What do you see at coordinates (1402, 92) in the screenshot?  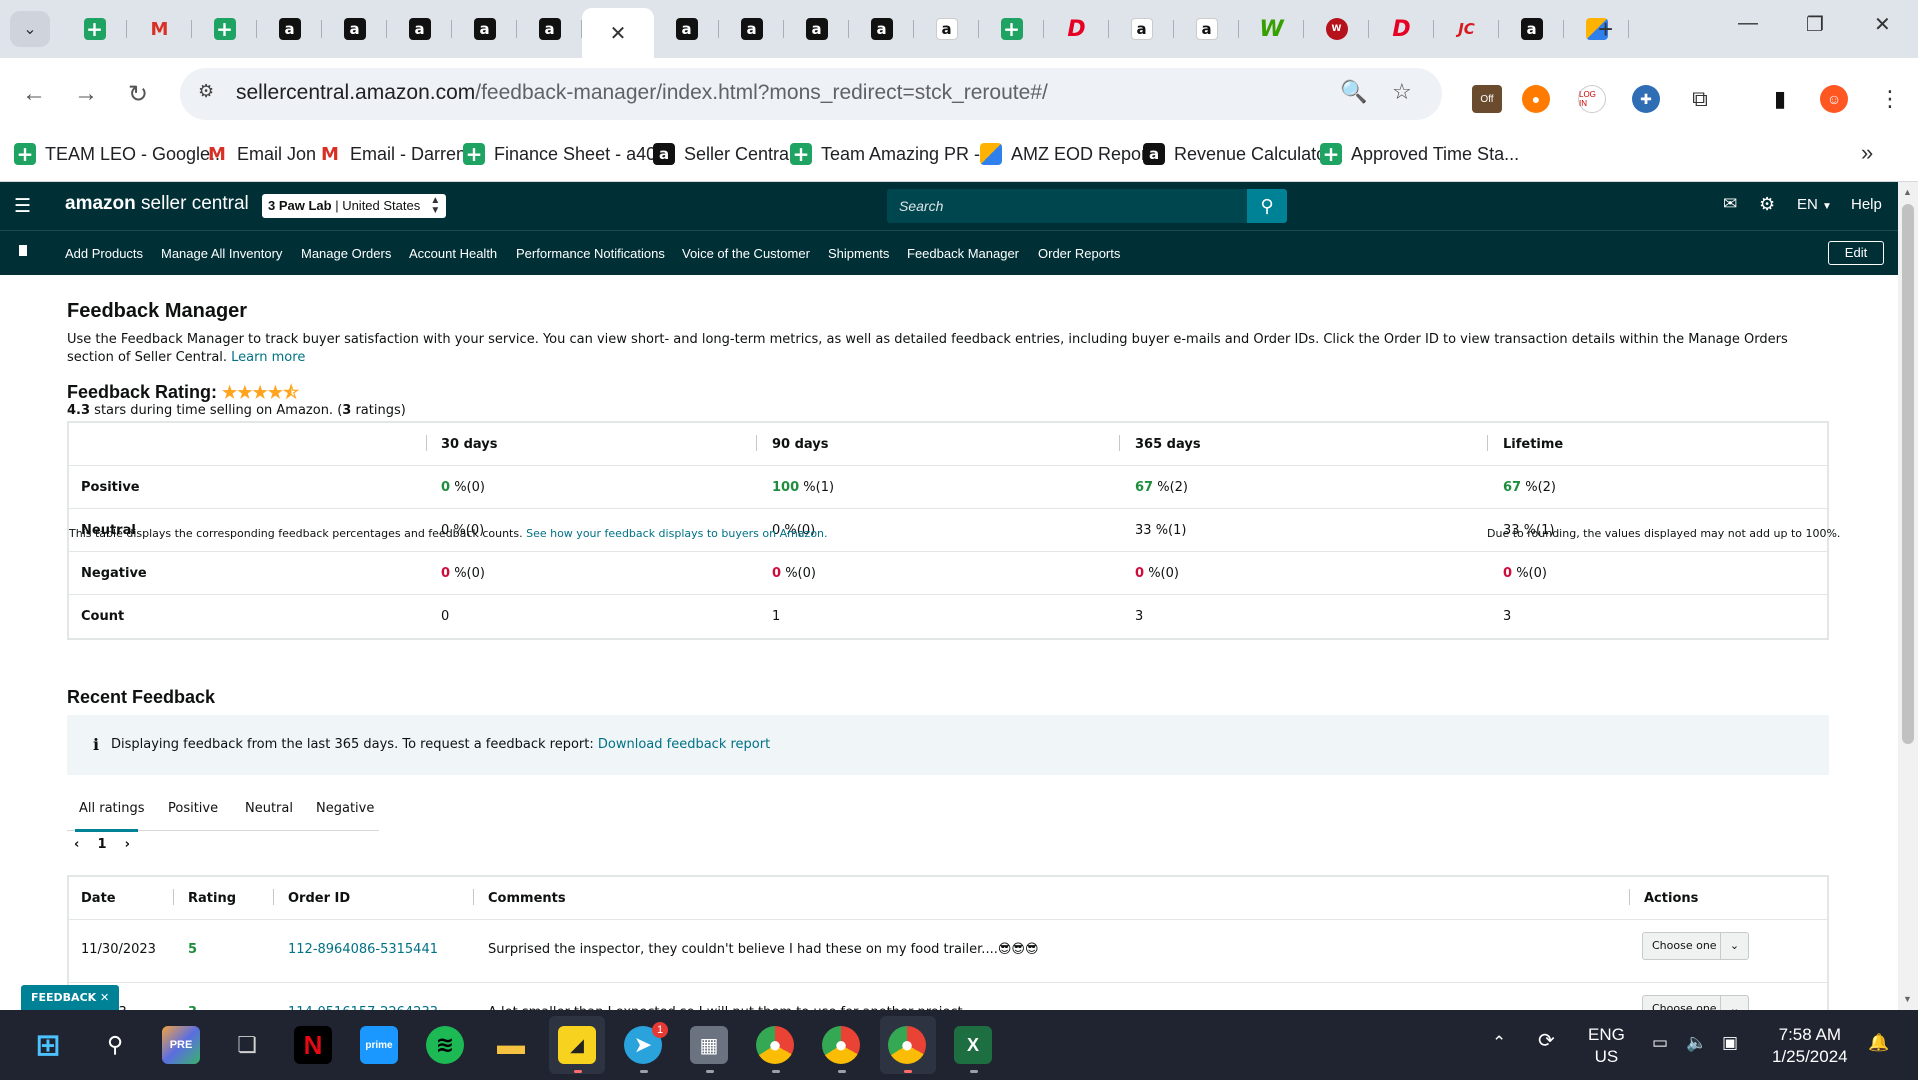 I see `bookmark-star-icon: ☆` at bounding box center [1402, 92].